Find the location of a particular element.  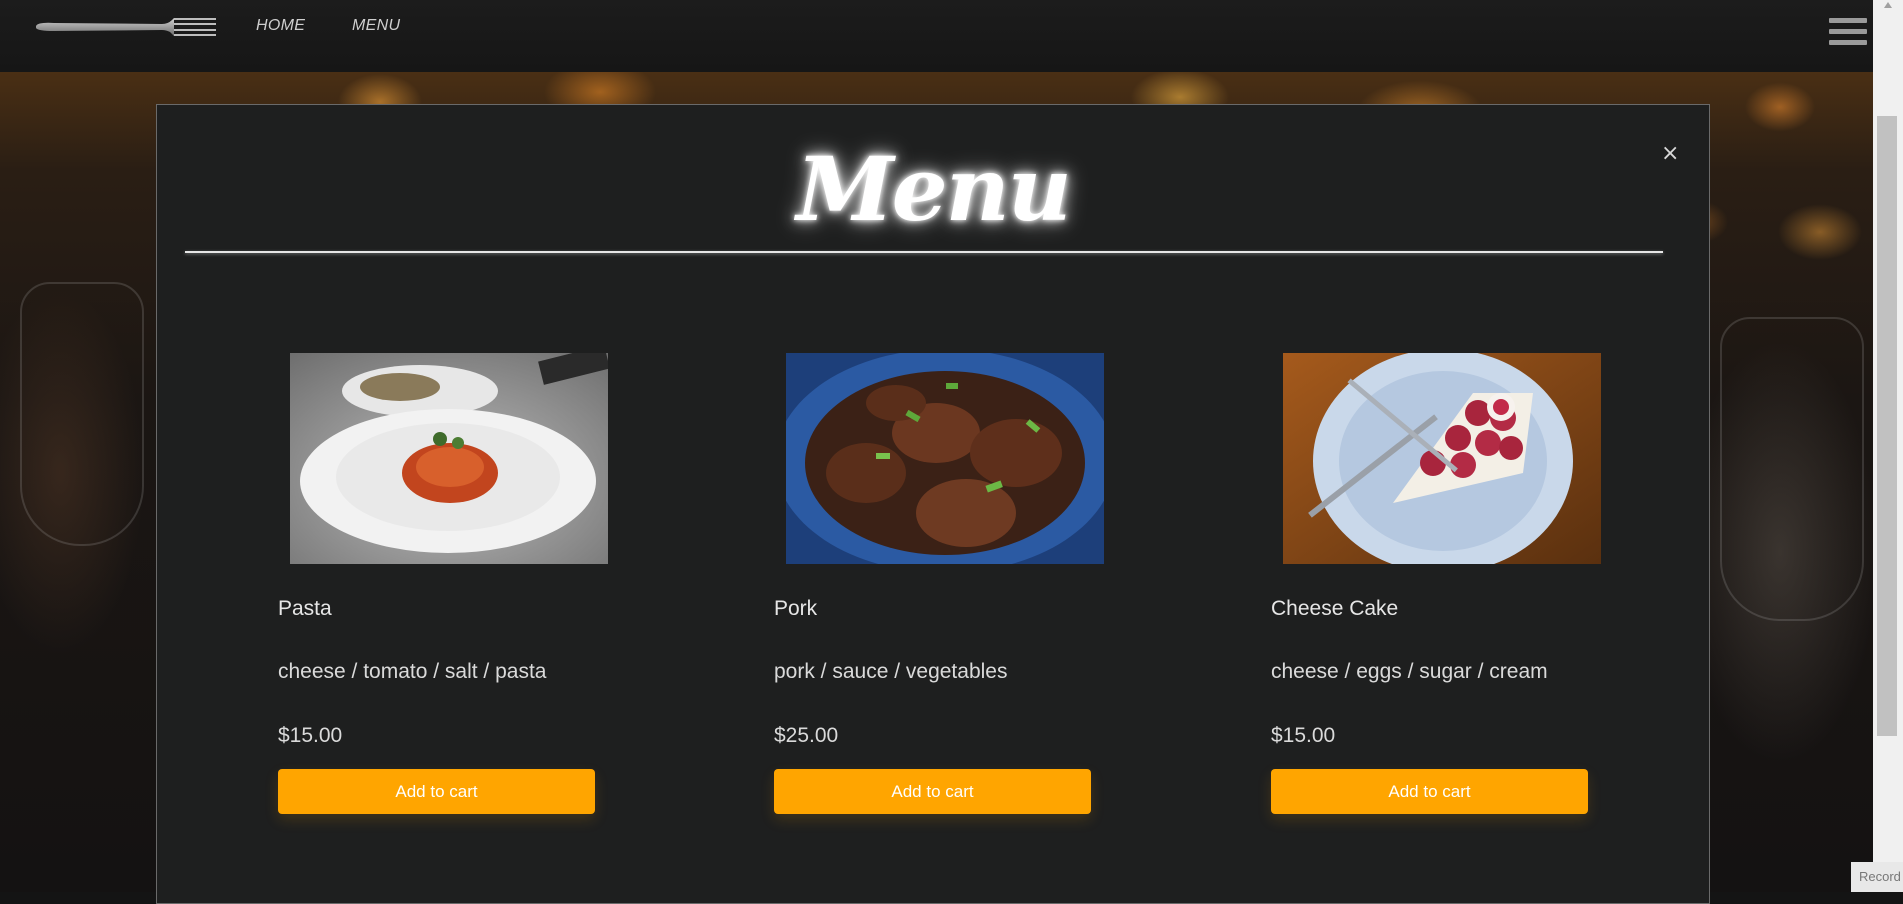

nav-home-link: HOME is located at coordinates (280, 26).